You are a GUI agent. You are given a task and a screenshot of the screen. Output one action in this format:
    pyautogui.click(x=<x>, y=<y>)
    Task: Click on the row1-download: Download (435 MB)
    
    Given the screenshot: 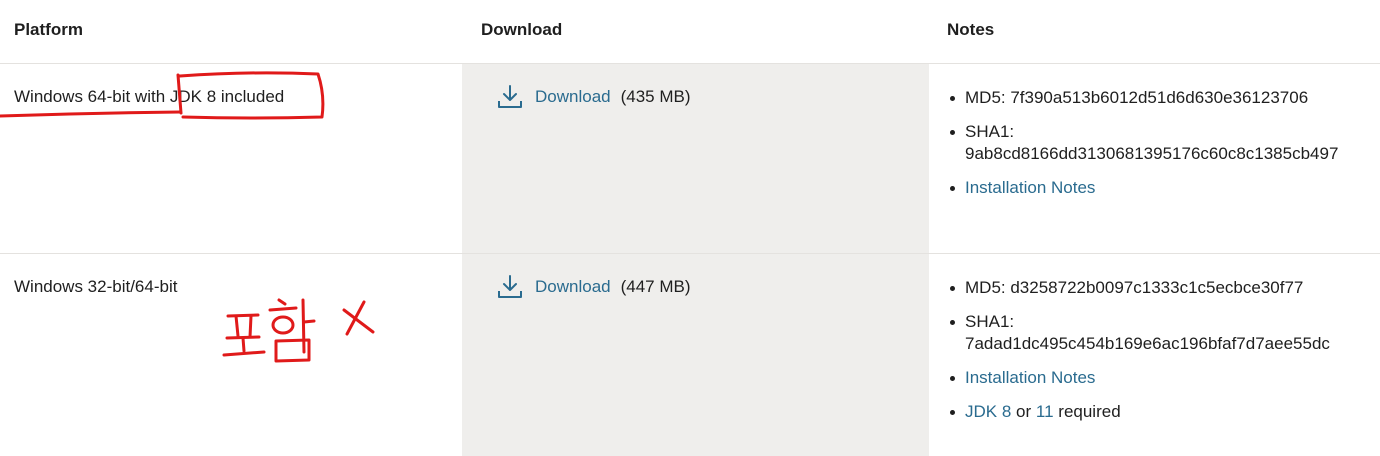 What is the action you would take?
    pyautogui.click(x=594, y=97)
    